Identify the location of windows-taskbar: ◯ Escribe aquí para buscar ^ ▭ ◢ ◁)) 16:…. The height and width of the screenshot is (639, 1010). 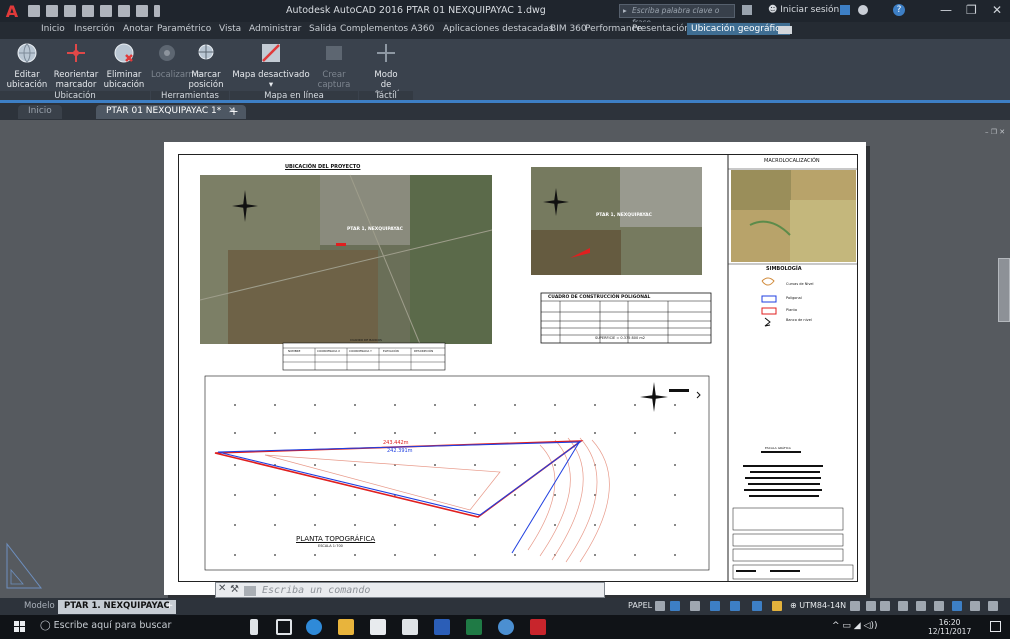
(505, 627).